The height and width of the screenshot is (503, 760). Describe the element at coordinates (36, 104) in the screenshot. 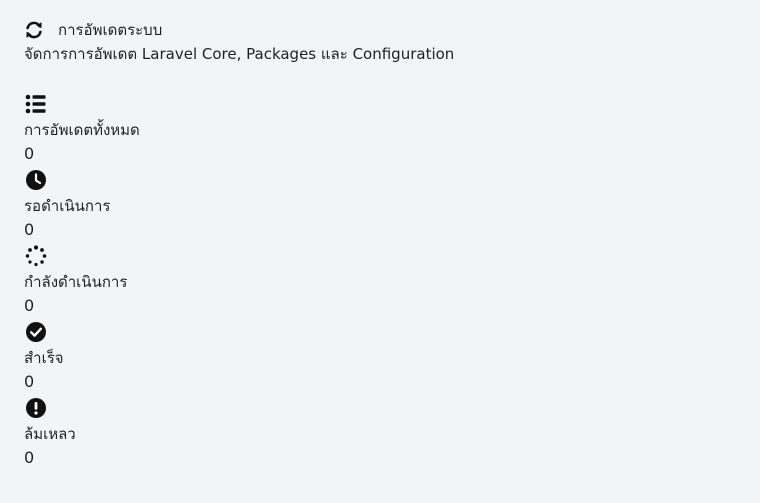

I see `list-icon` at that location.